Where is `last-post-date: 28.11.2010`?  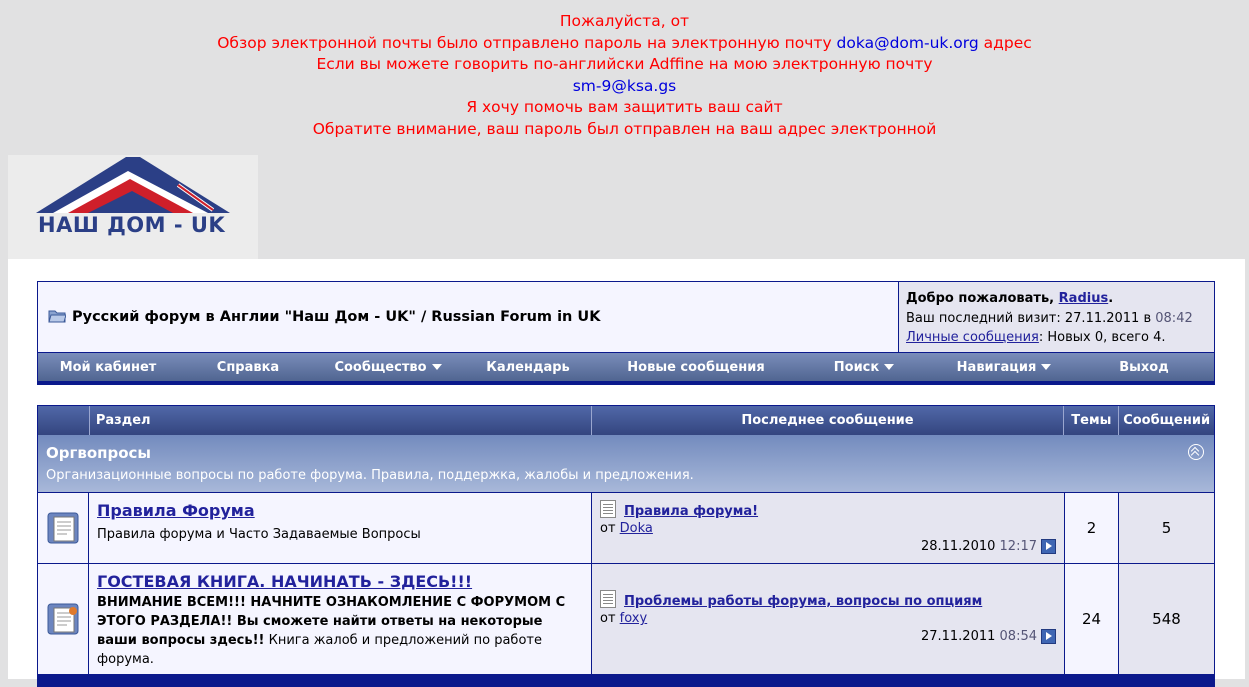
last-post-date: 28.11.2010 is located at coordinates (958, 546).